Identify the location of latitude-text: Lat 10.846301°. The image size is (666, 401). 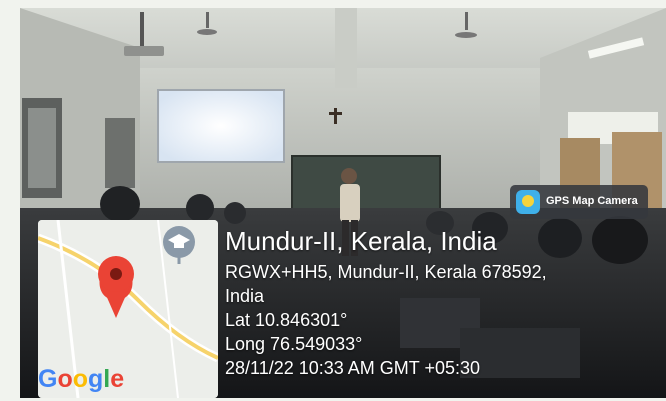
(286, 320).